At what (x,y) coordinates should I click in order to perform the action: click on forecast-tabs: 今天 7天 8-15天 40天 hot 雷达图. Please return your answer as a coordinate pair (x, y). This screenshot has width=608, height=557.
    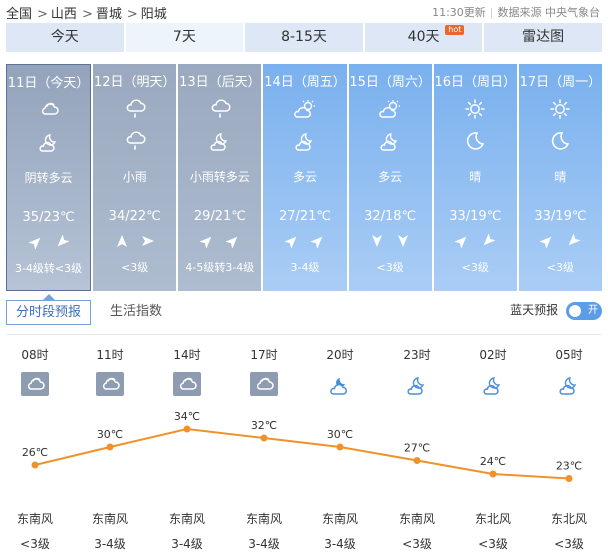
    Looking at the image, I should click on (304, 37).